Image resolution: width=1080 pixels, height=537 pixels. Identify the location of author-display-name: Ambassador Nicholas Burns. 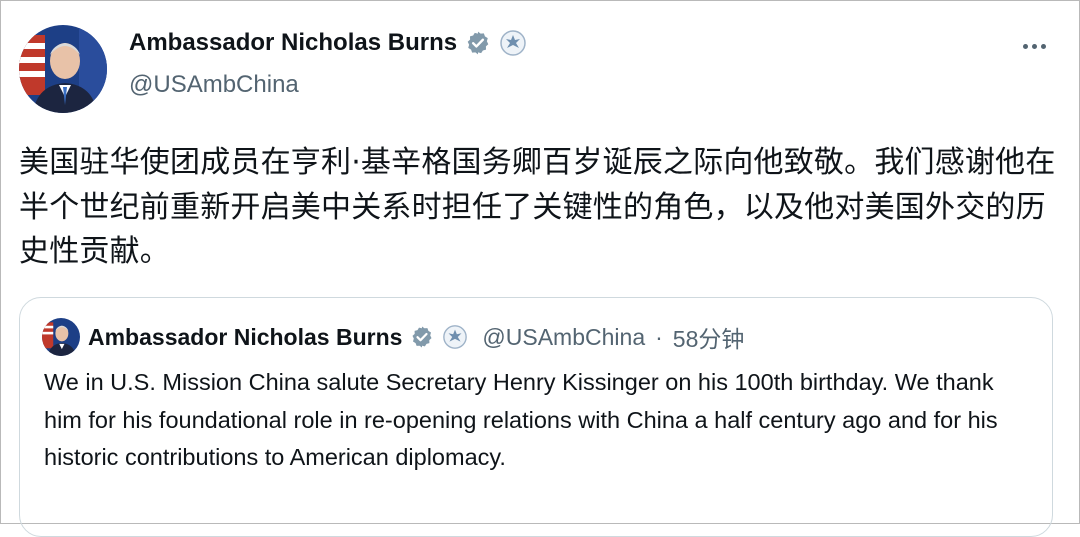
(293, 43).